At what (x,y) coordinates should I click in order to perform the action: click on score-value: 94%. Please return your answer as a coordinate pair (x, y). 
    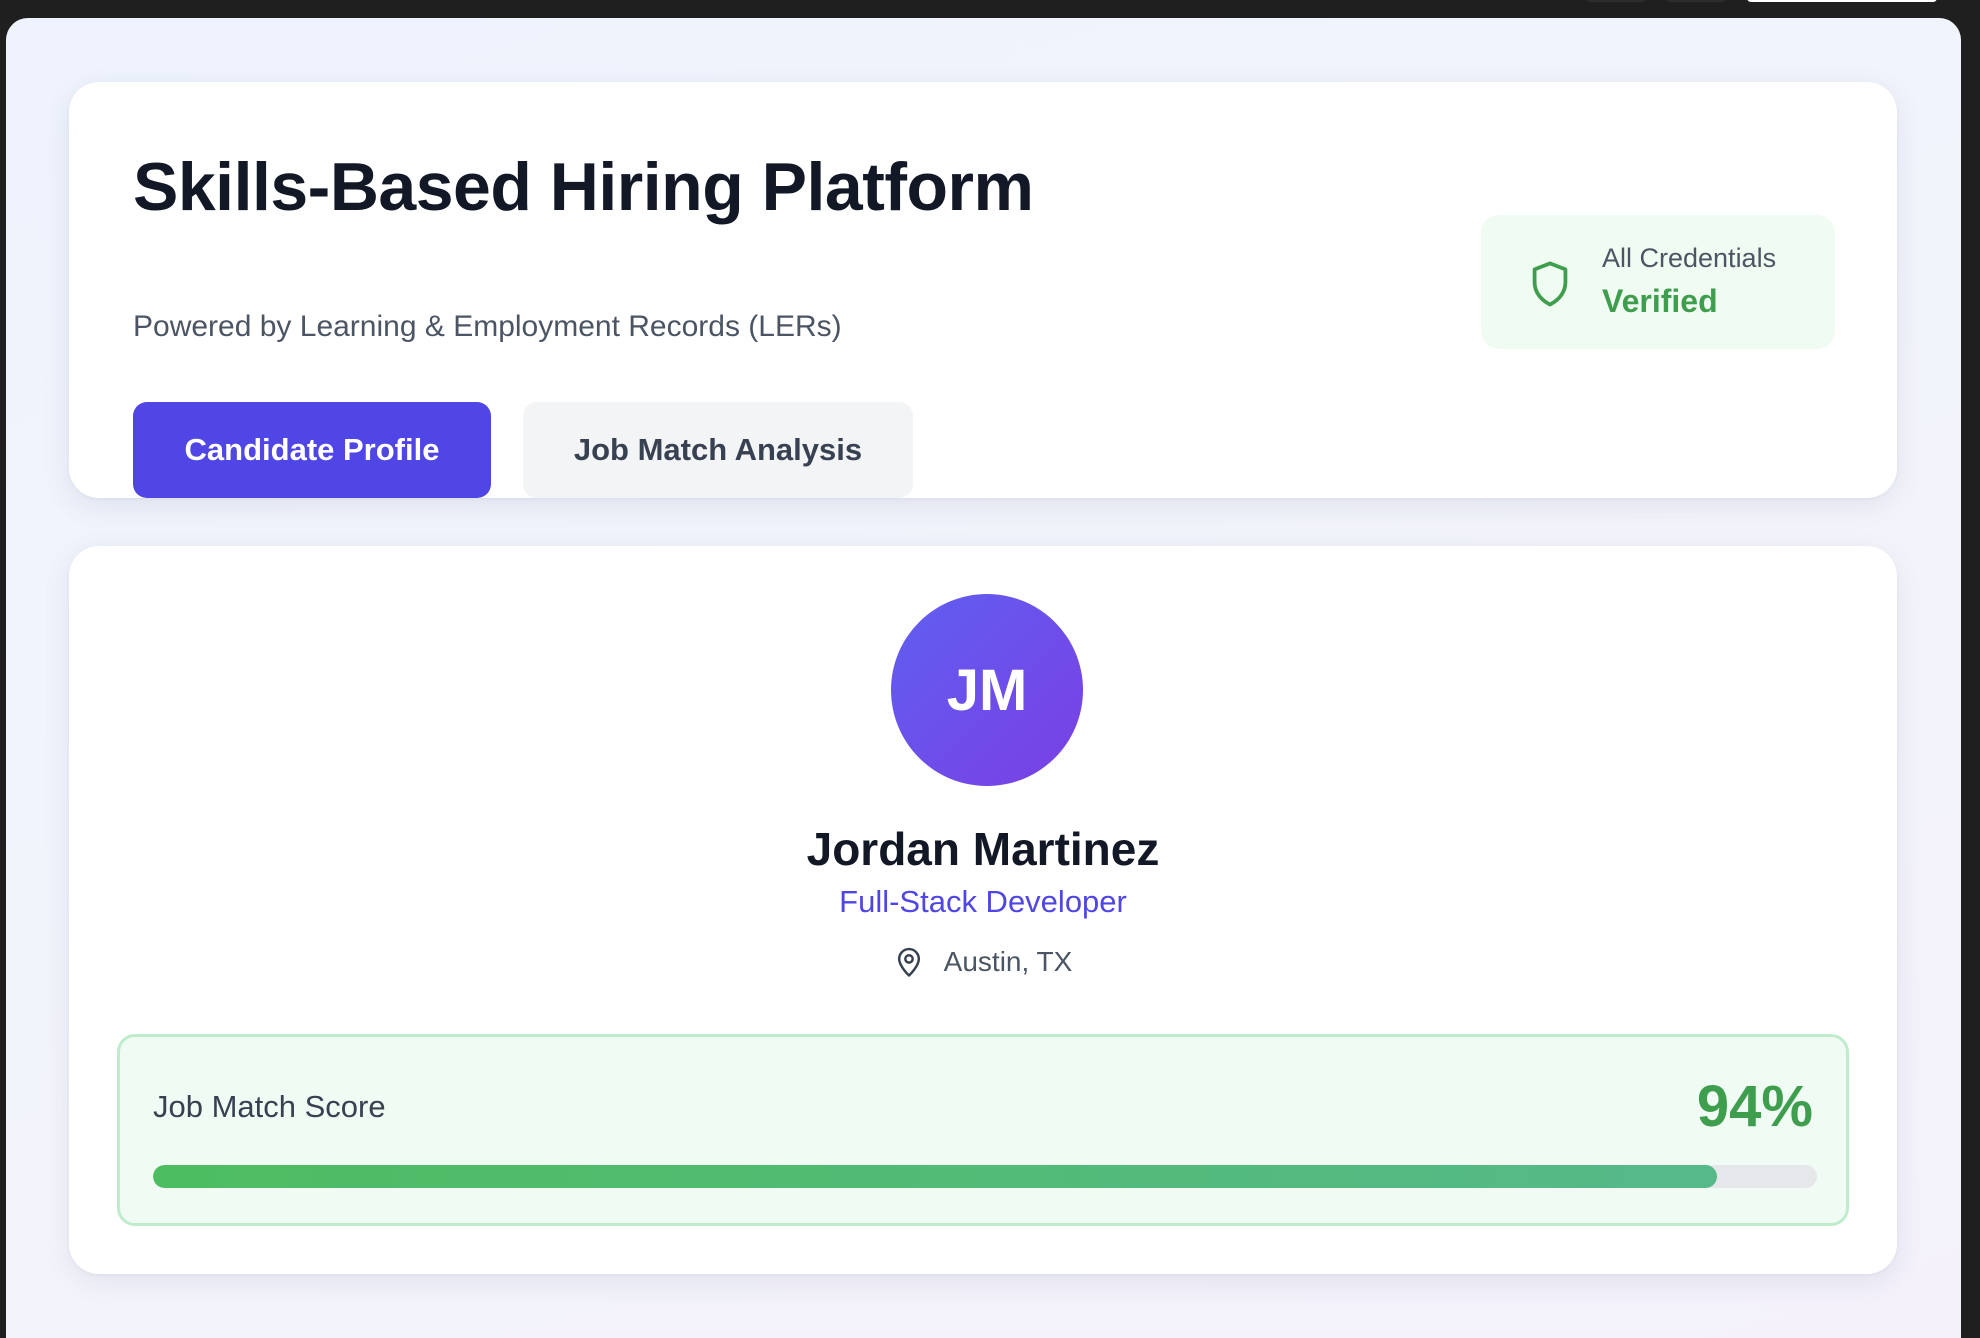
    Looking at the image, I should click on (1754, 1106).